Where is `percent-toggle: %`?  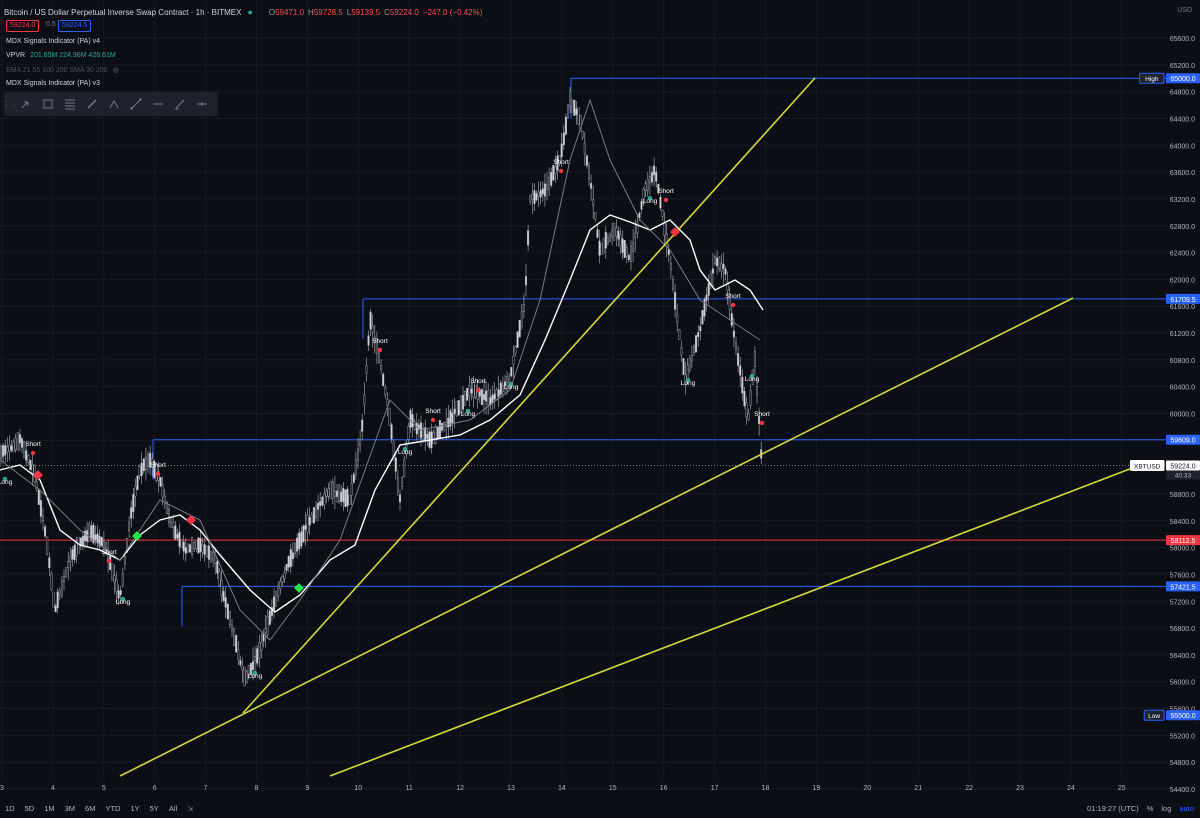 percent-toggle: % is located at coordinates (1150, 808).